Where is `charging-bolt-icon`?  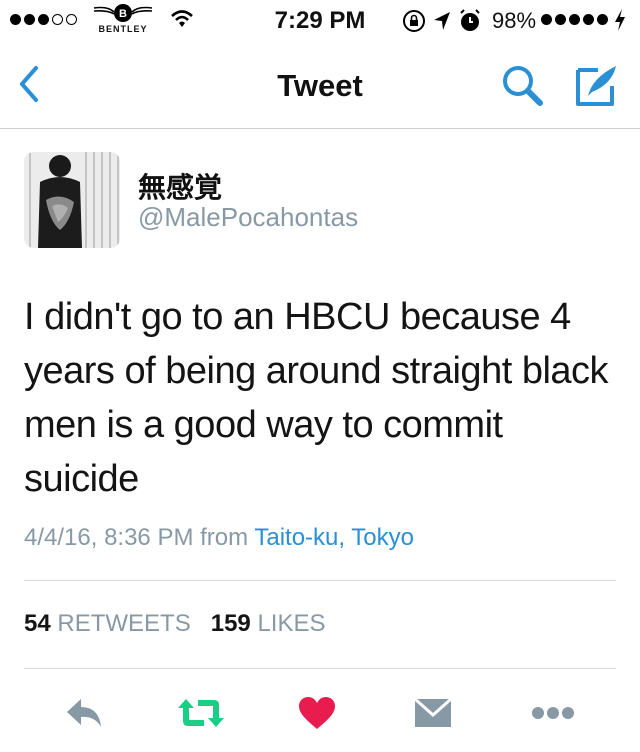
charging-bolt-icon is located at coordinates (620, 20).